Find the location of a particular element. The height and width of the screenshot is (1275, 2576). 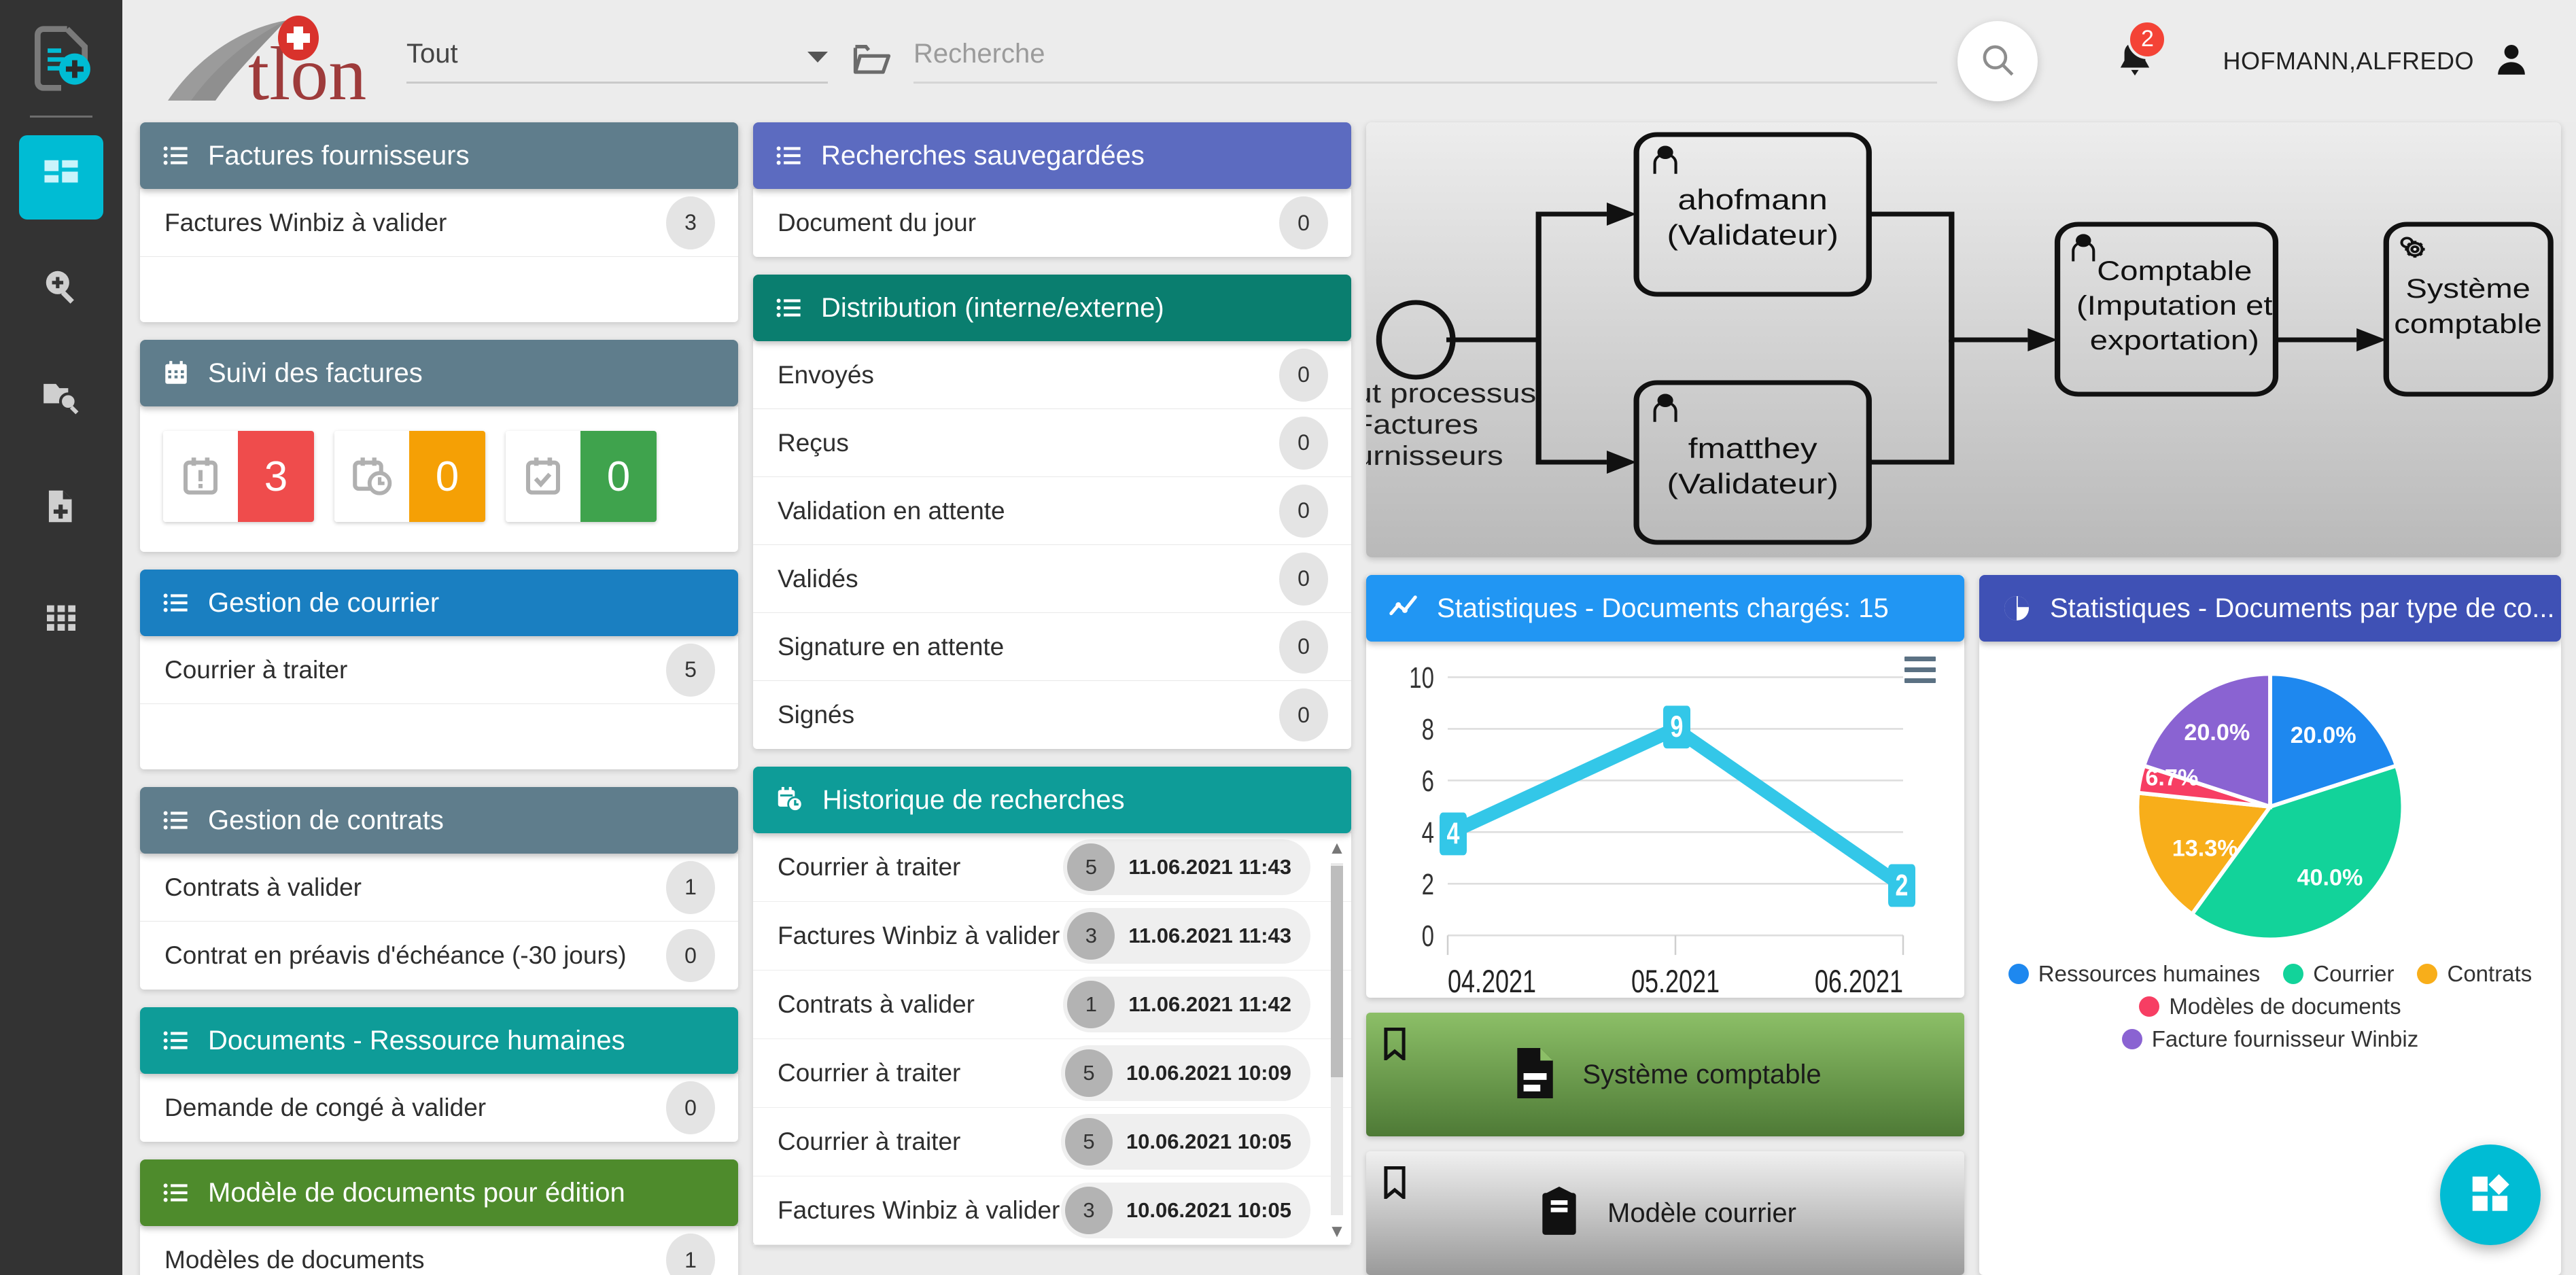

card-header: Historique de recherches is located at coordinates (1052, 800).